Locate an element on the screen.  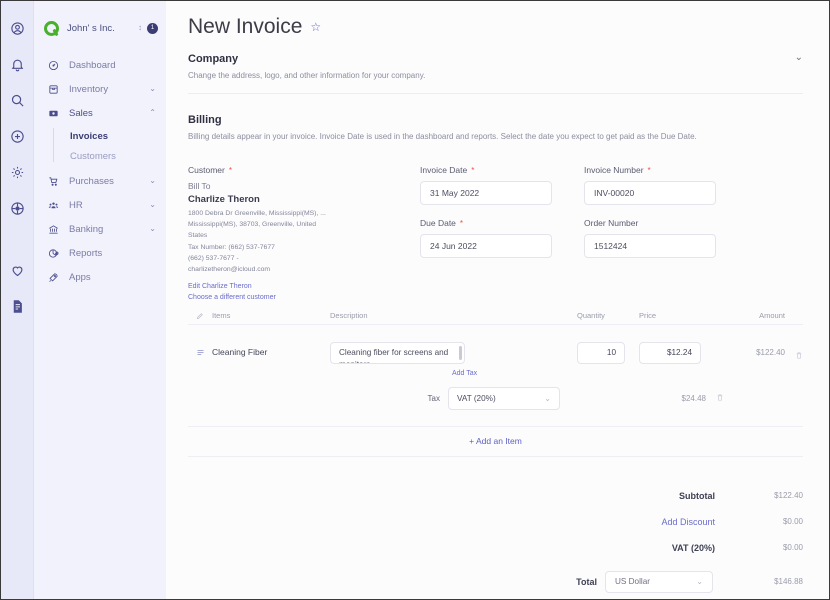
drag-handle-icon is located at coordinates (200, 349).